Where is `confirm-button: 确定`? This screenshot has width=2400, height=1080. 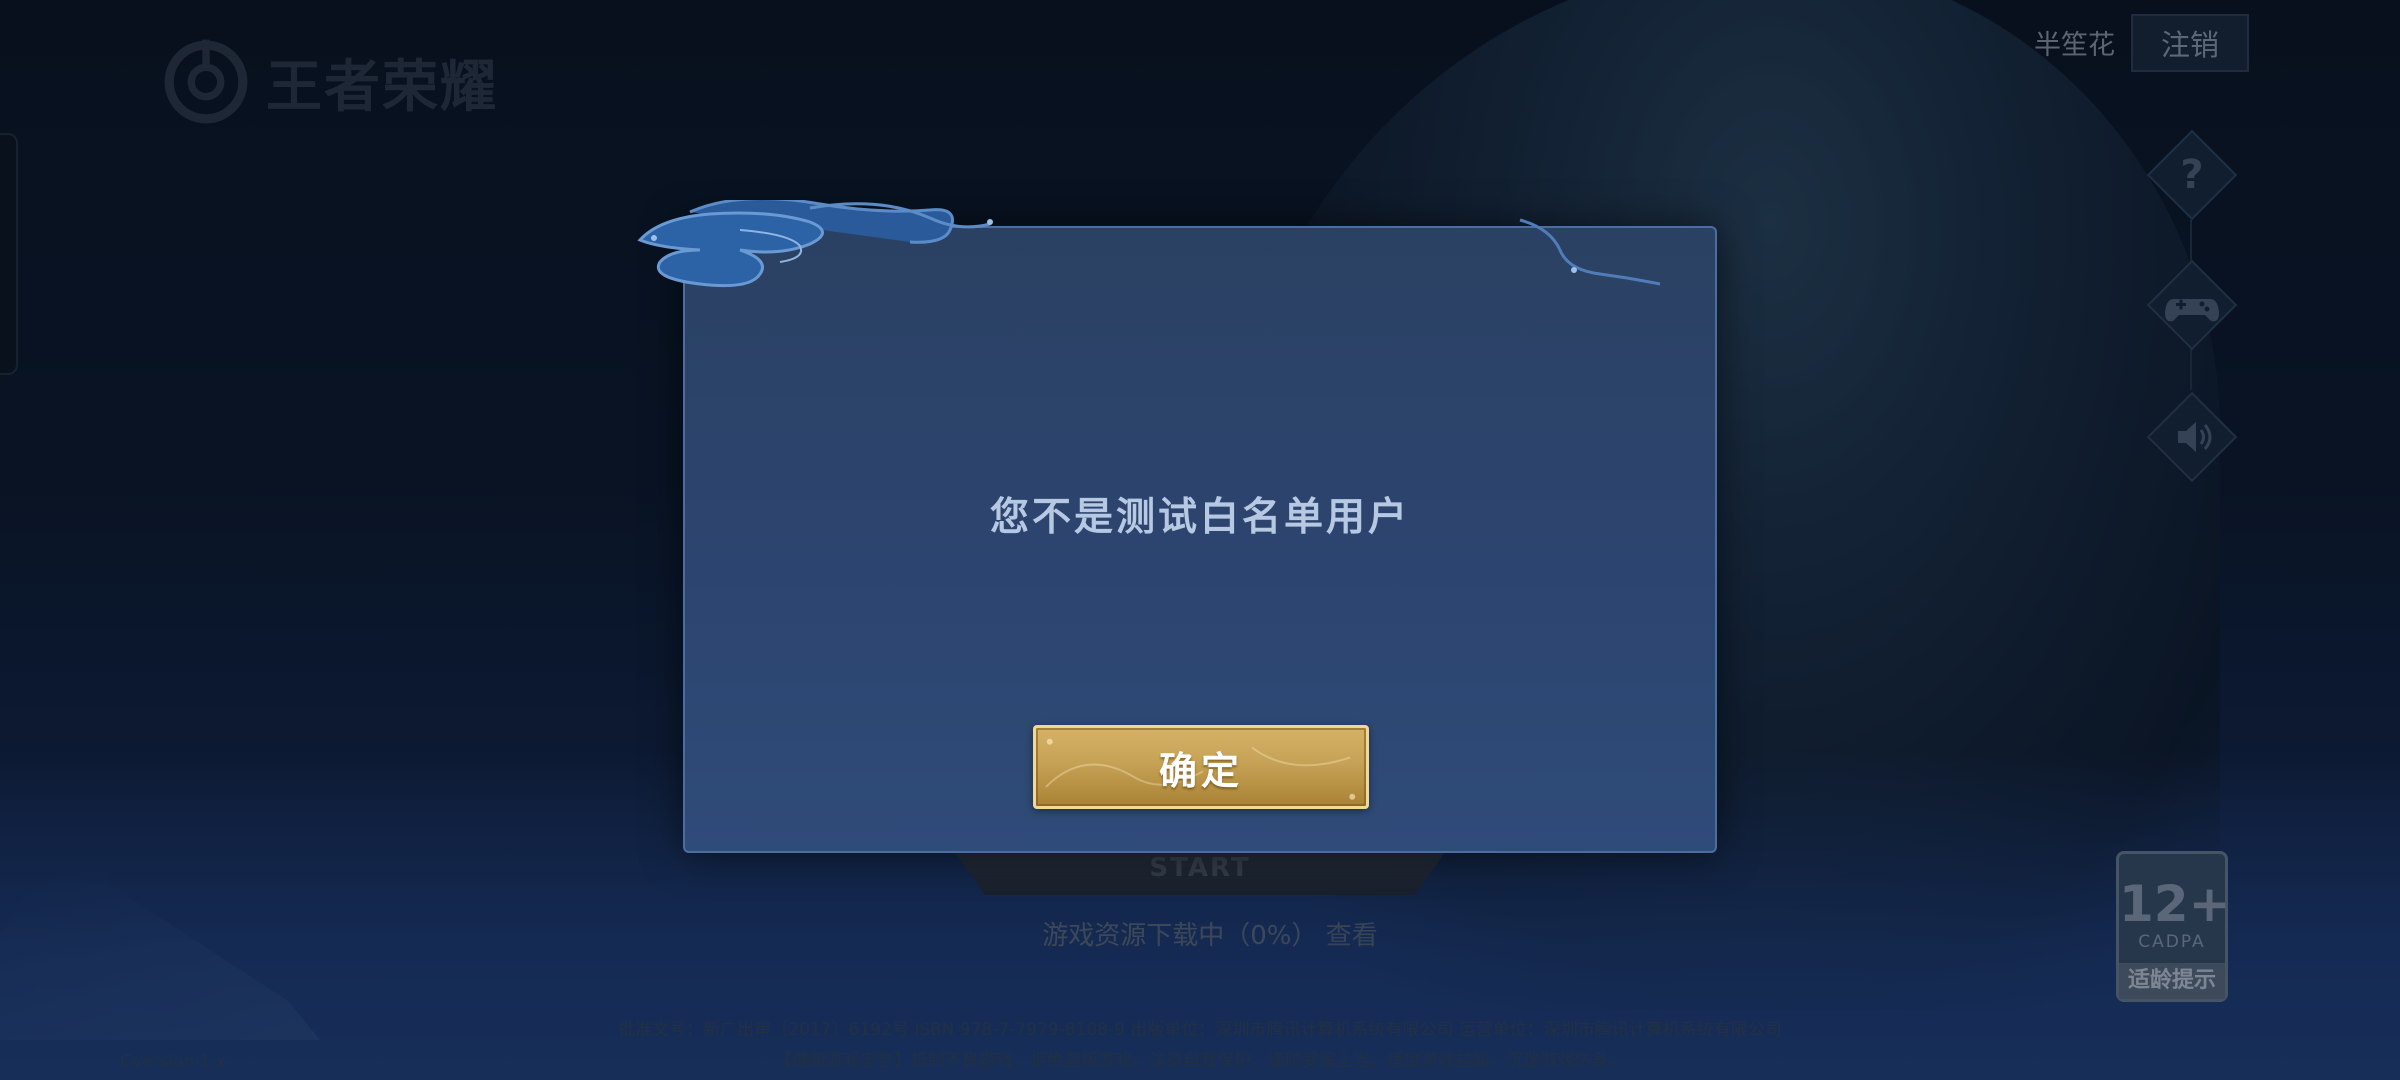
confirm-button: 确定 is located at coordinates (1201, 767).